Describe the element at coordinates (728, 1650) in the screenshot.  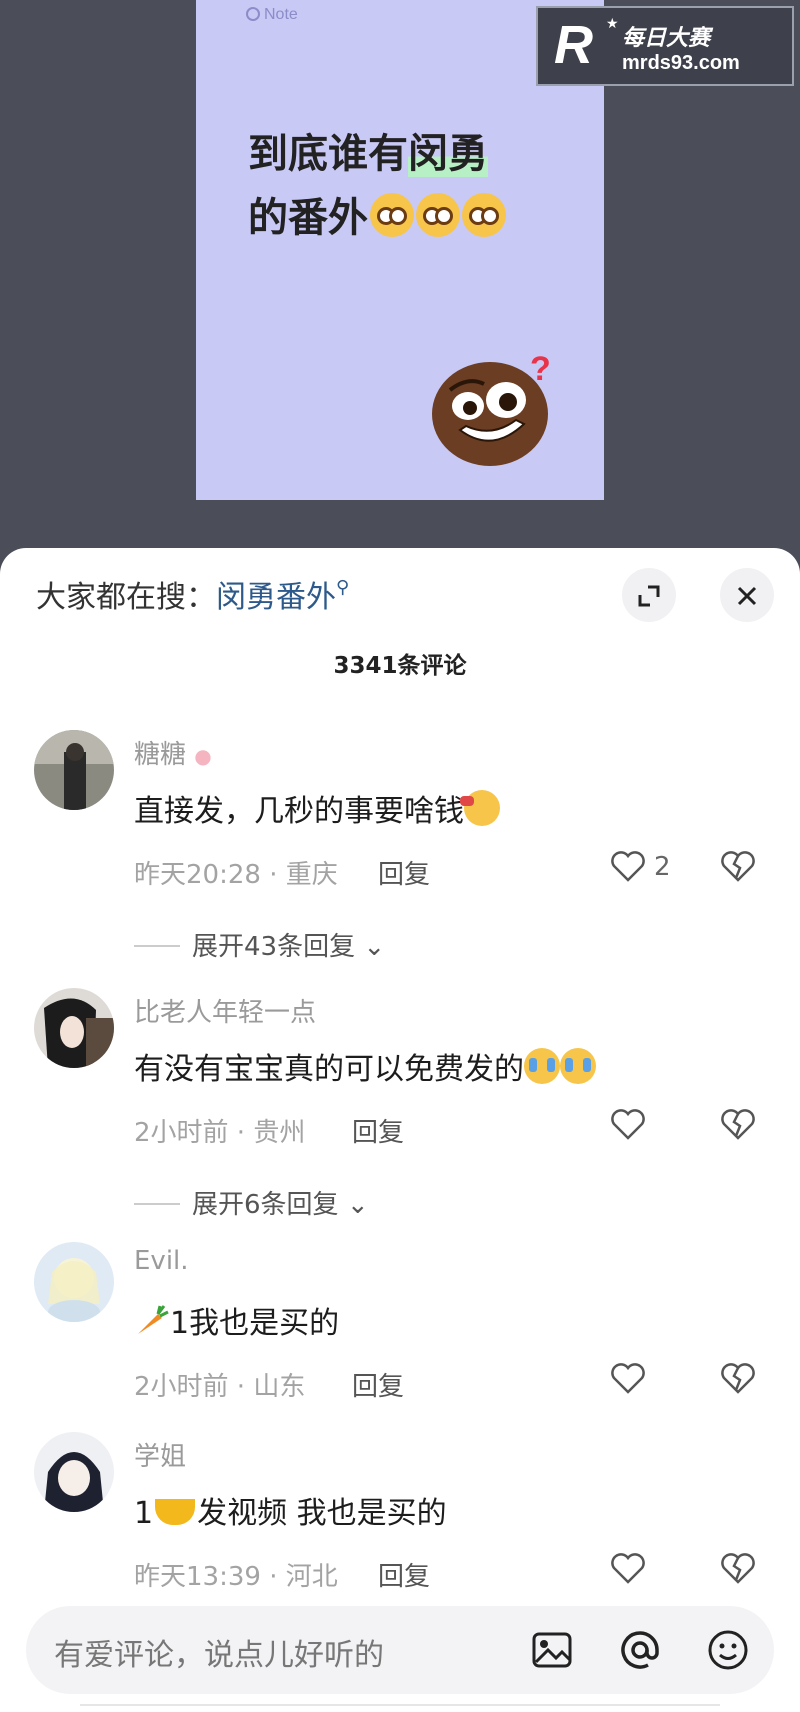
I see `emoji-icon` at that location.